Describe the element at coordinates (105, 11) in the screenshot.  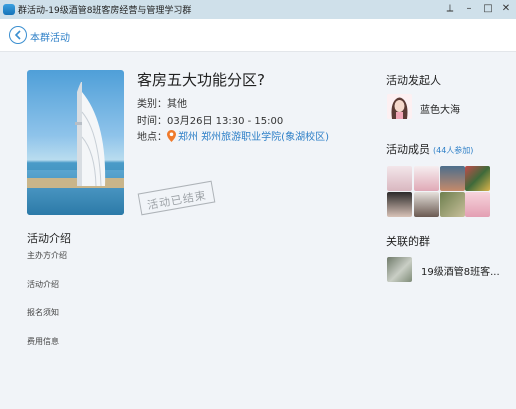
I see `window-title: 群活动-19级酒管8班客房经营与管理学习群` at that location.